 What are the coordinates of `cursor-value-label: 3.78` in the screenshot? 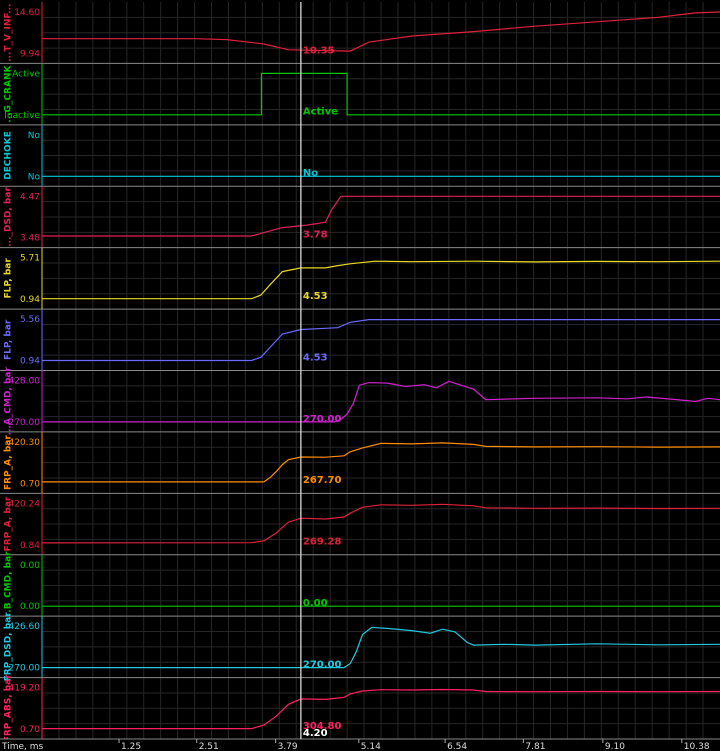 It's located at (315, 235).